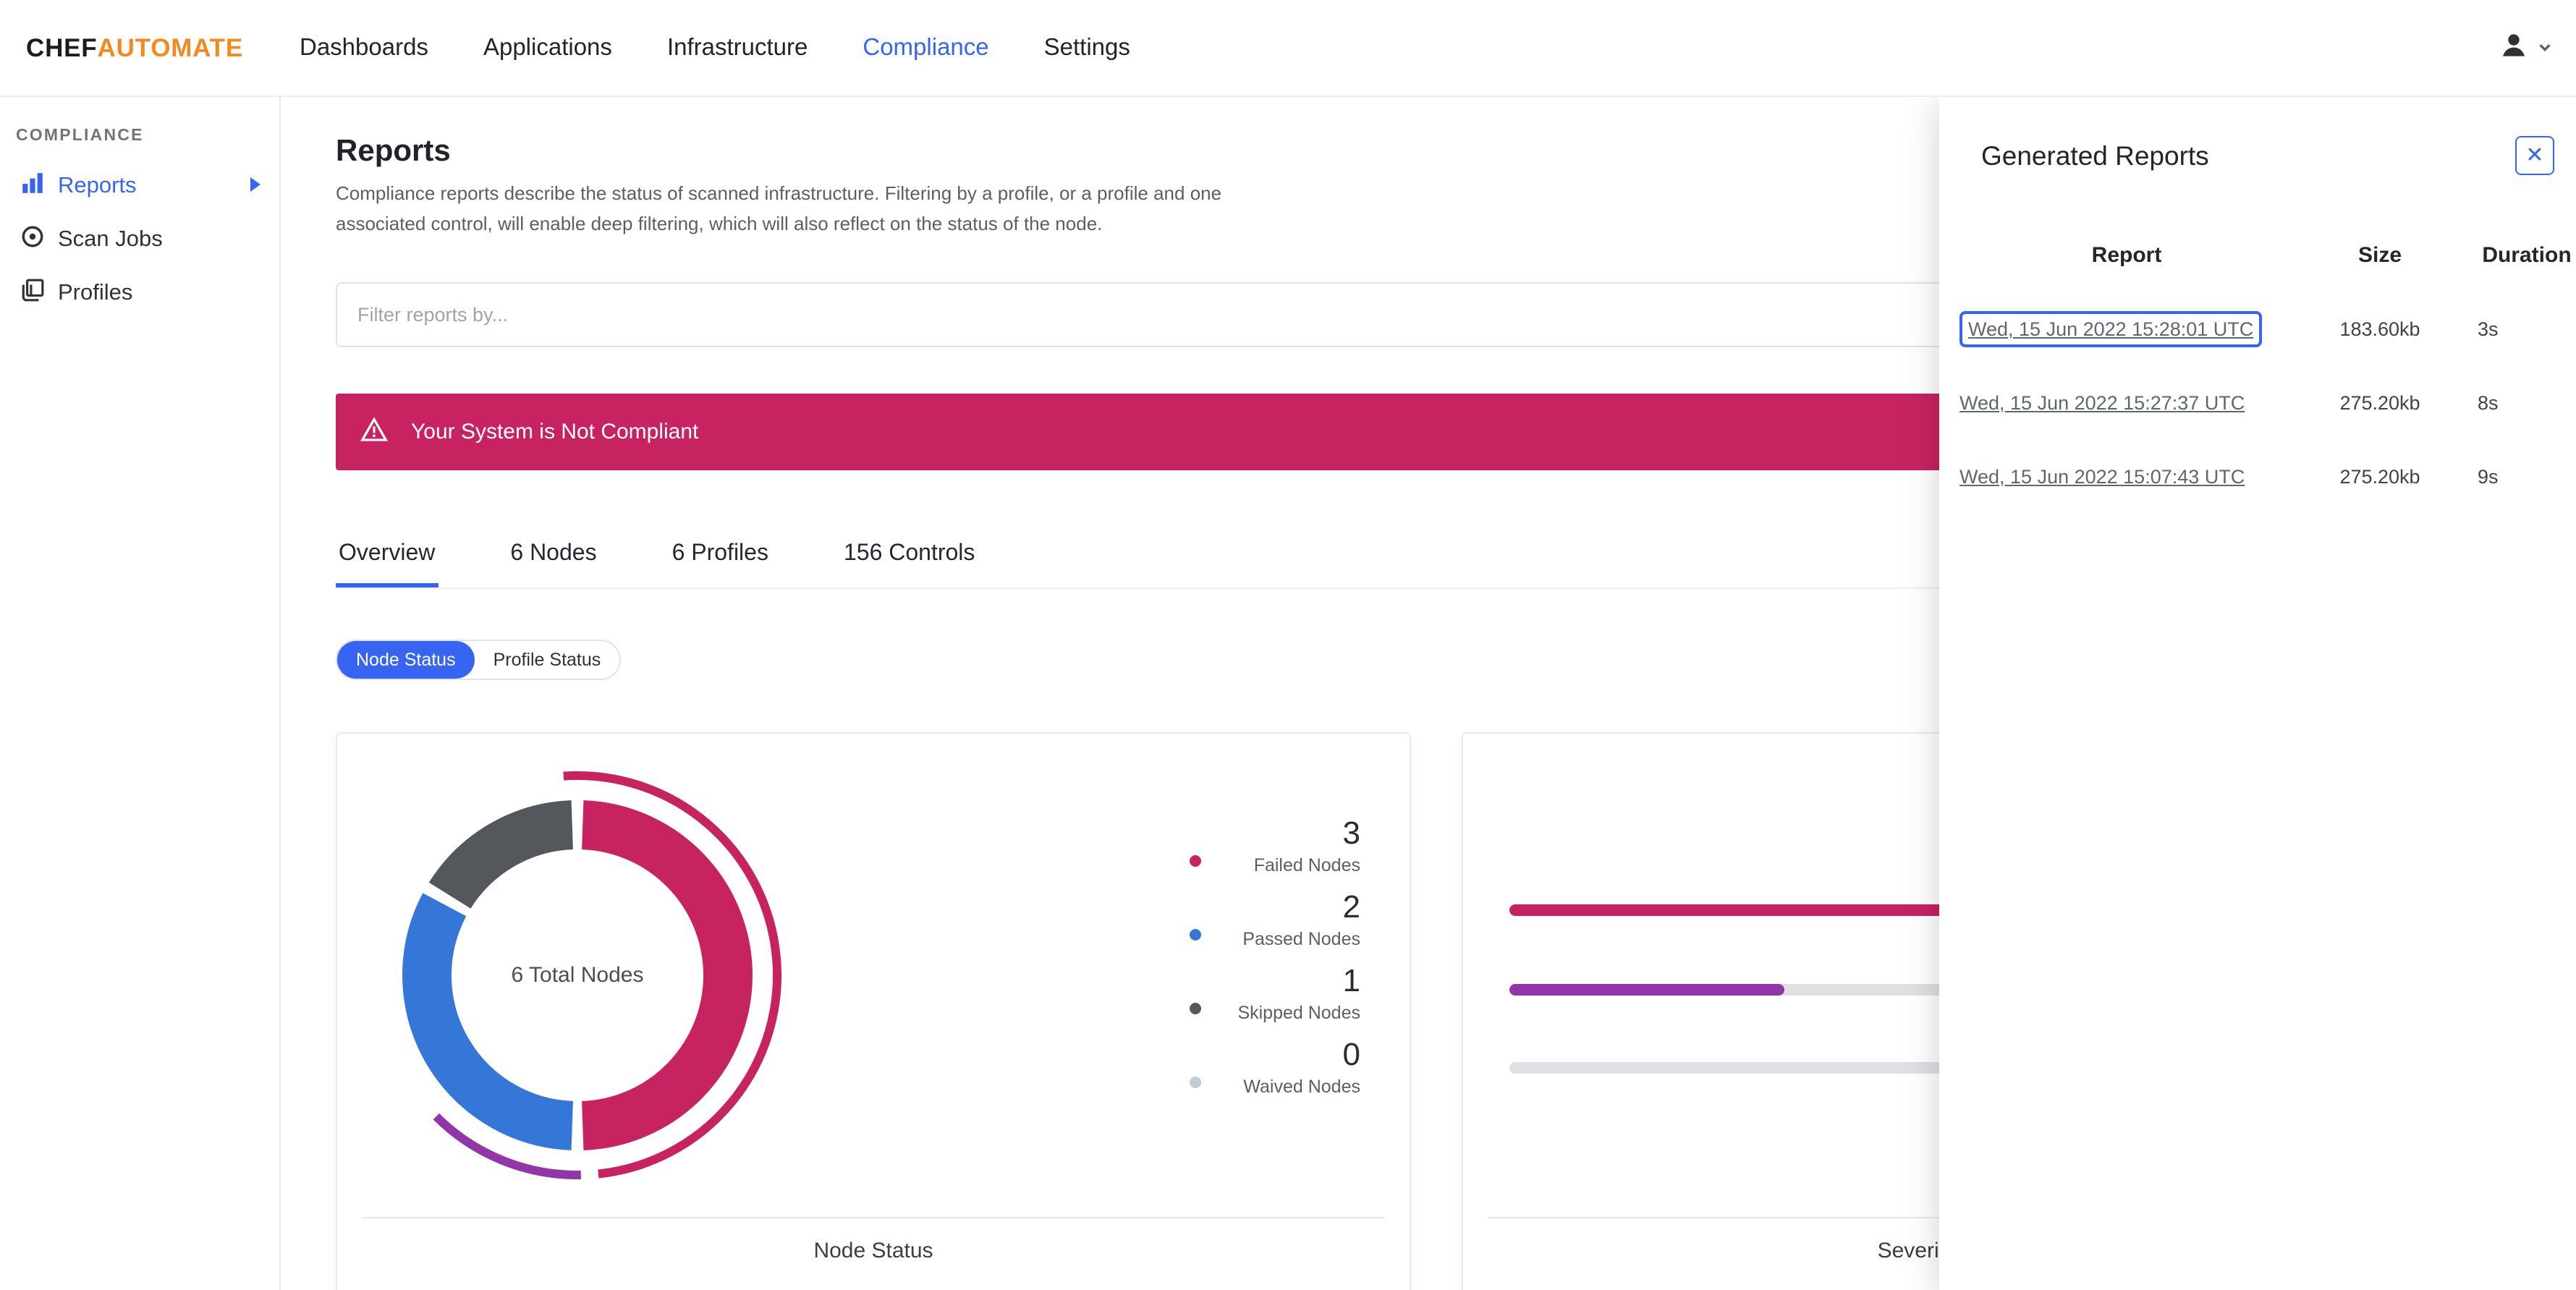 This screenshot has height=1290, width=2576. What do you see at coordinates (555, 432) in the screenshot?
I see `alert-text: Your System is Not Compliant` at bounding box center [555, 432].